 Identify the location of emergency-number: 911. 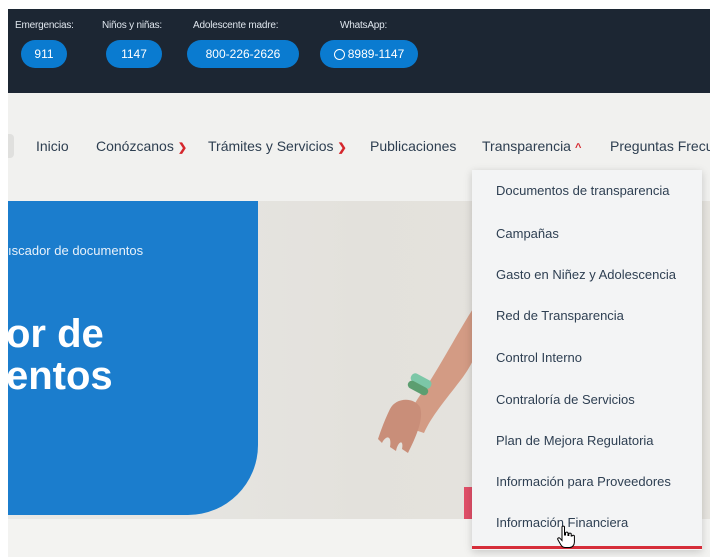
(44, 54).